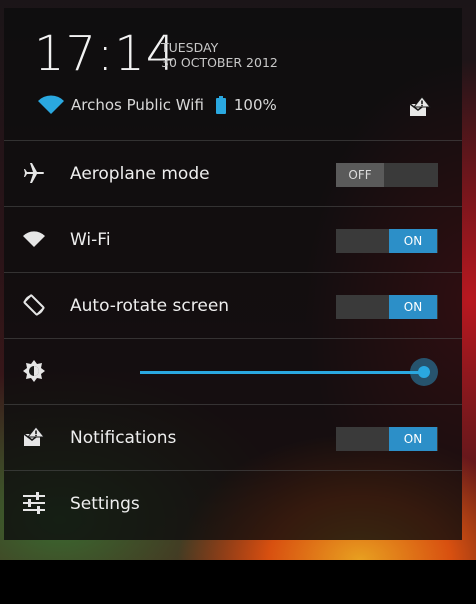 The image size is (476, 604). I want to click on aeroplane-mode-toggle-state: OFF, so click(360, 175).